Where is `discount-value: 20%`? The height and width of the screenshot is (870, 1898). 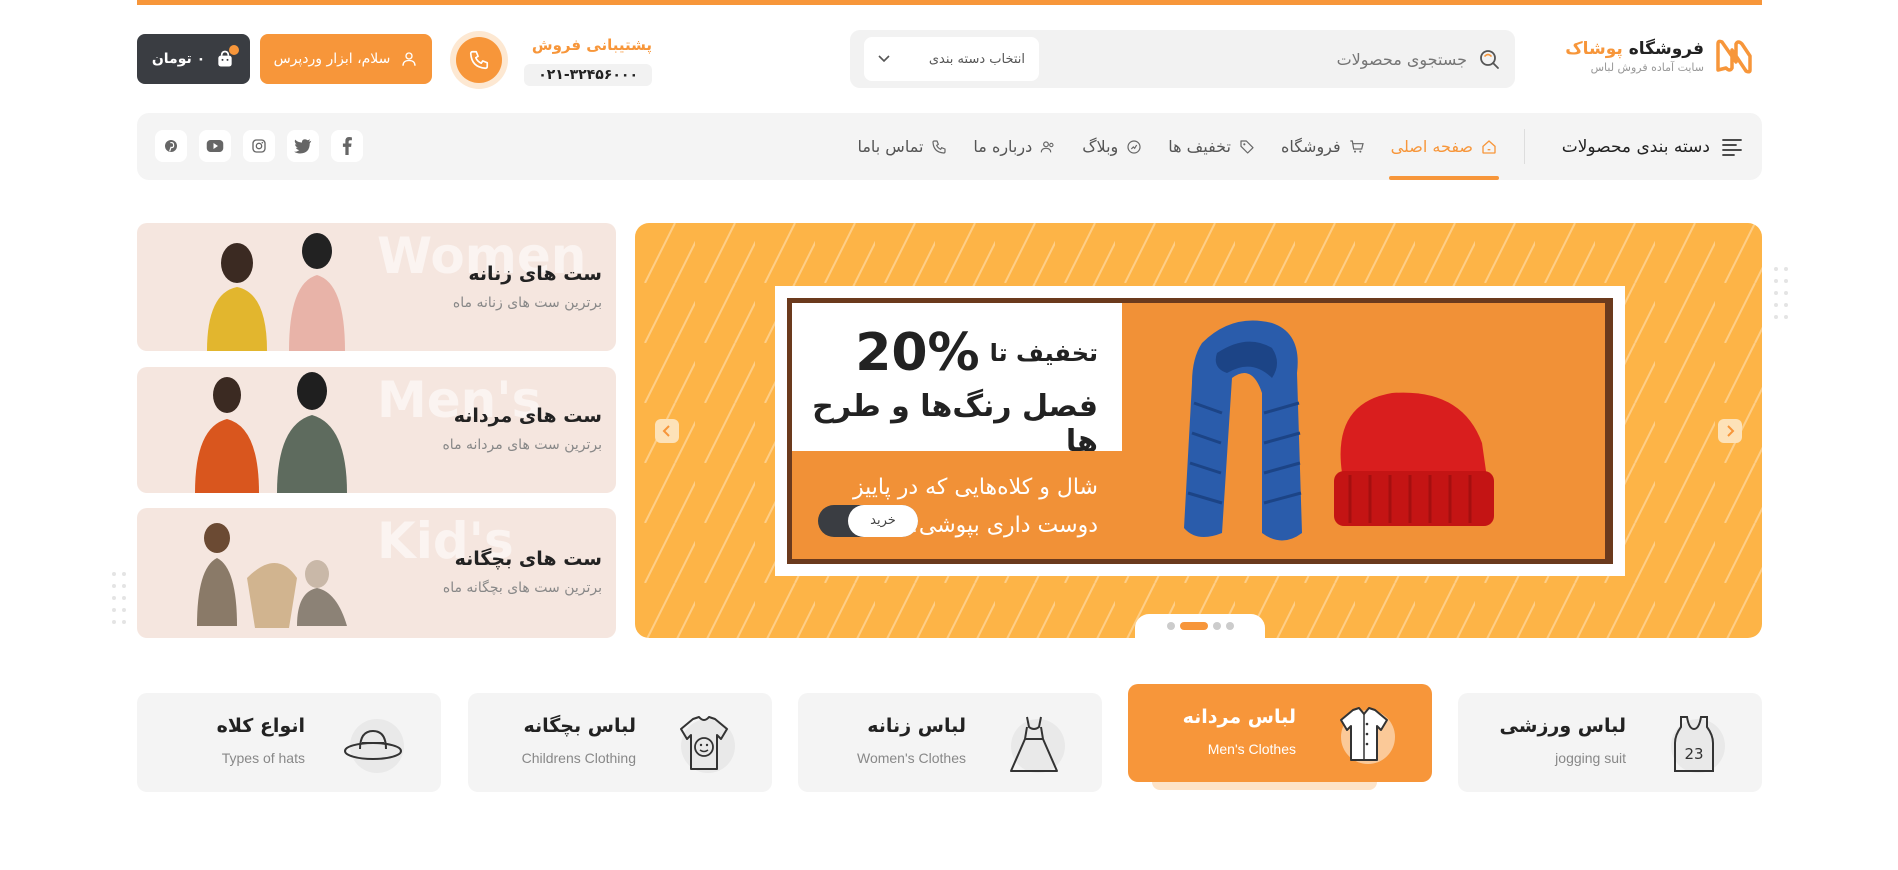
discount-value: 20% is located at coordinates (917, 353).